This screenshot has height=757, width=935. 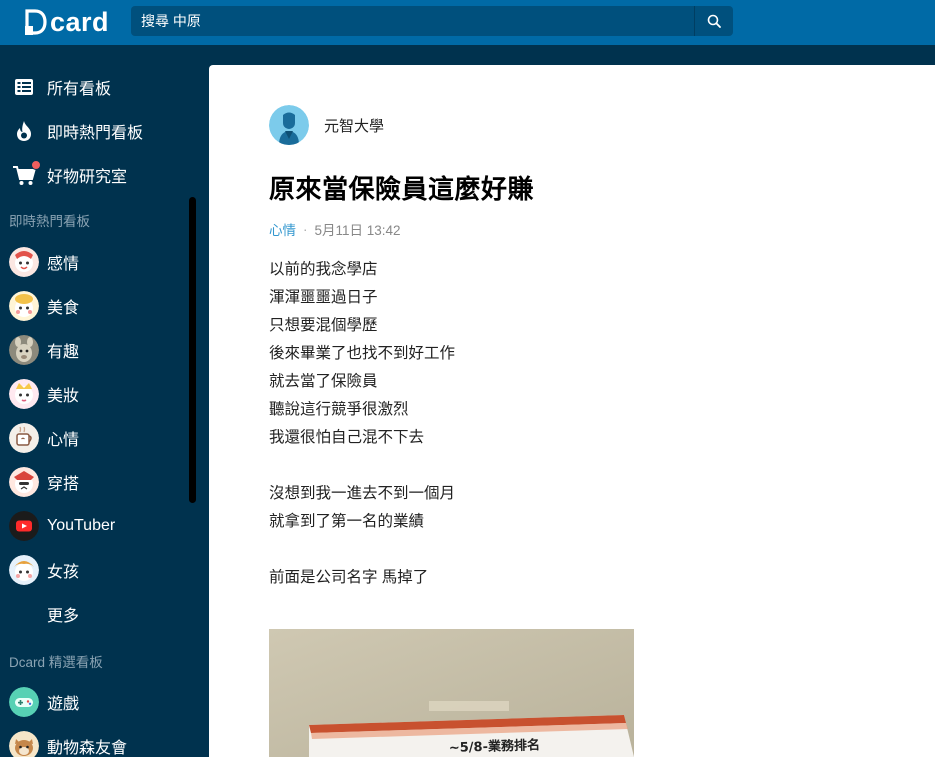 I want to click on cart-icon, so click(x=26, y=173).